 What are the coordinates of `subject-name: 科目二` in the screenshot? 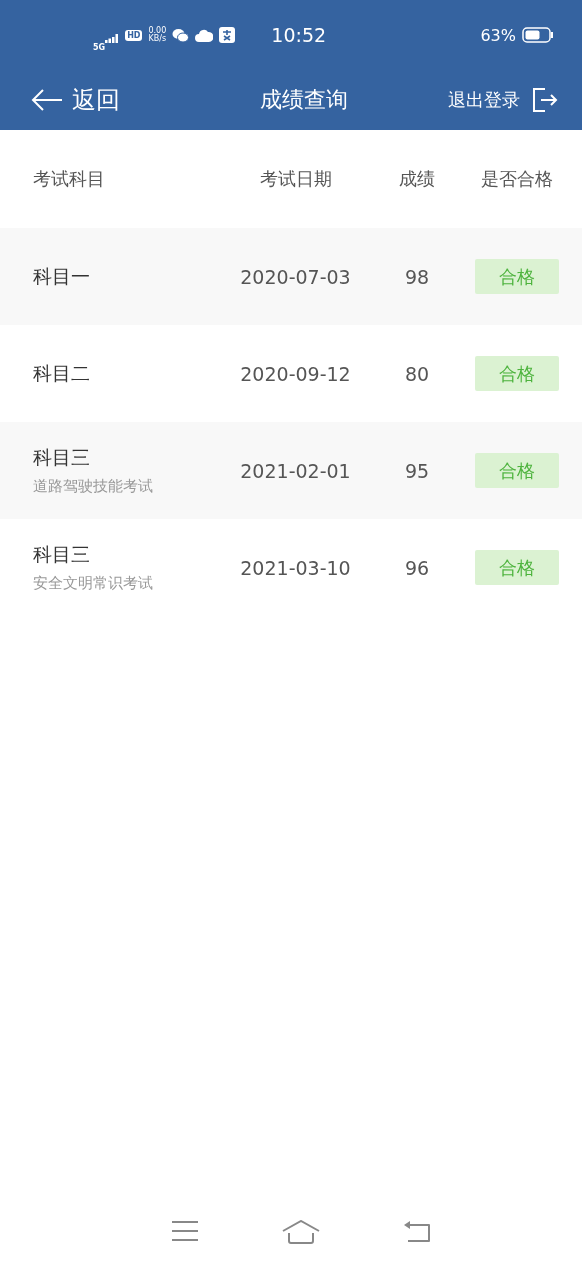 It's located at (61, 373).